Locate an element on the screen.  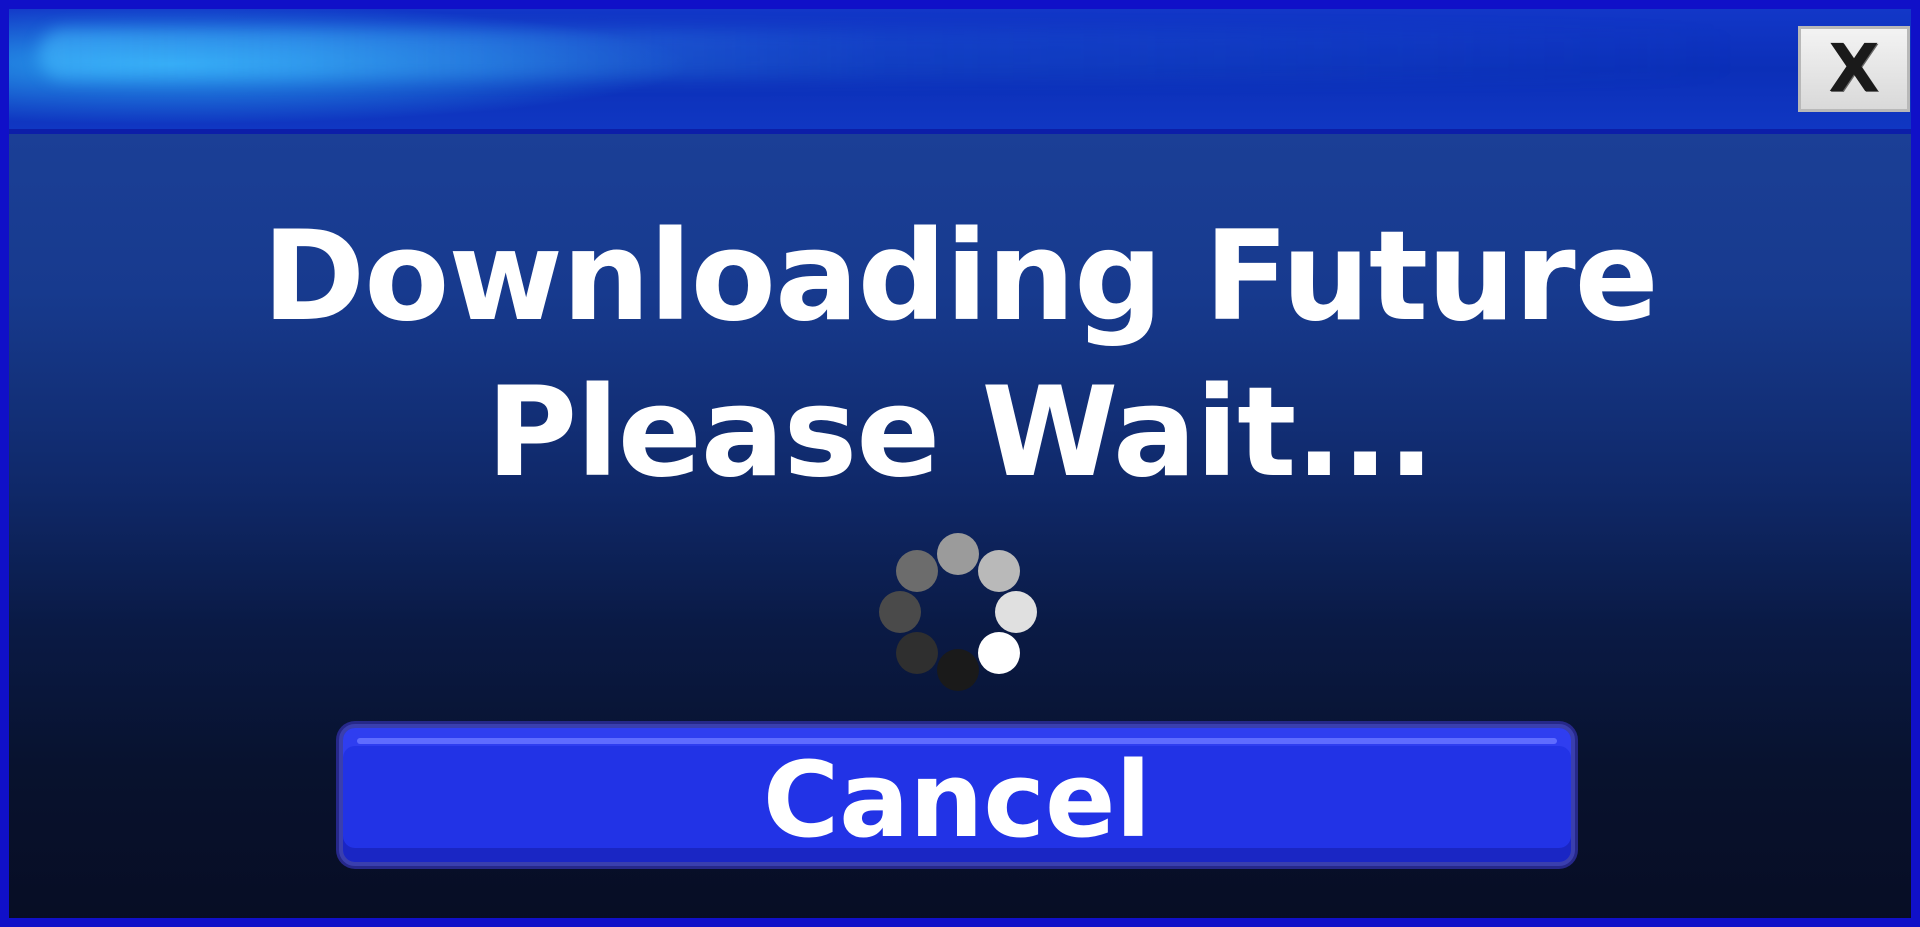
cancel-button: Cancel is located at coordinates (957, 795).